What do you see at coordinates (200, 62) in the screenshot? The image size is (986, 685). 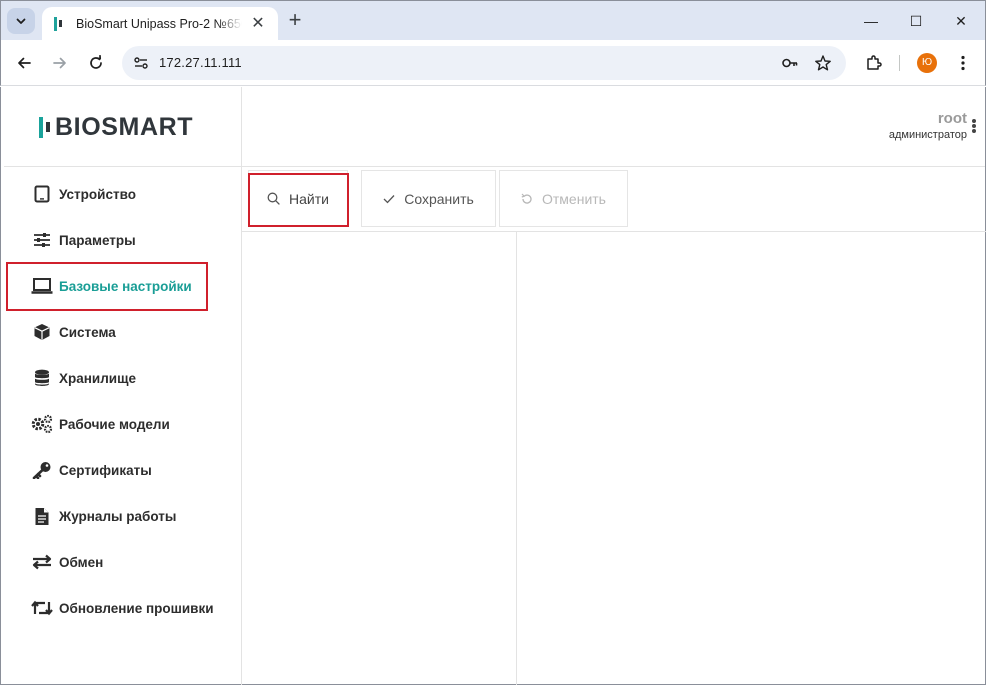 I see `url-text: 172.27.11.111` at bounding box center [200, 62].